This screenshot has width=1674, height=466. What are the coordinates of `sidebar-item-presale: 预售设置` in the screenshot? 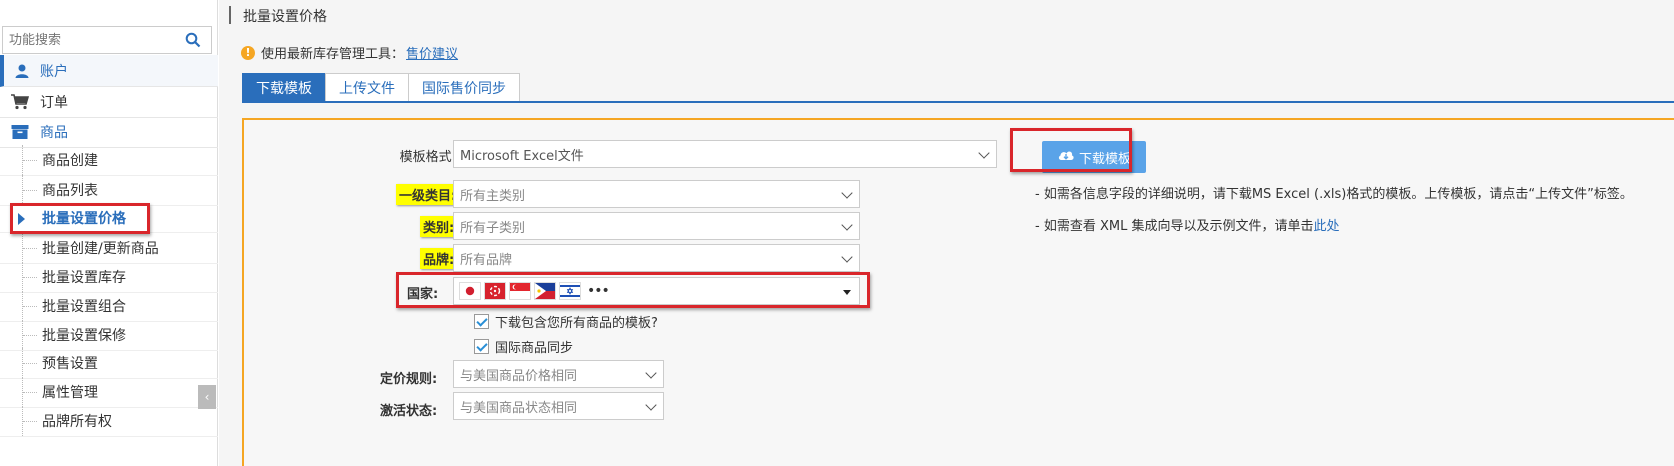 It's located at (109, 363).